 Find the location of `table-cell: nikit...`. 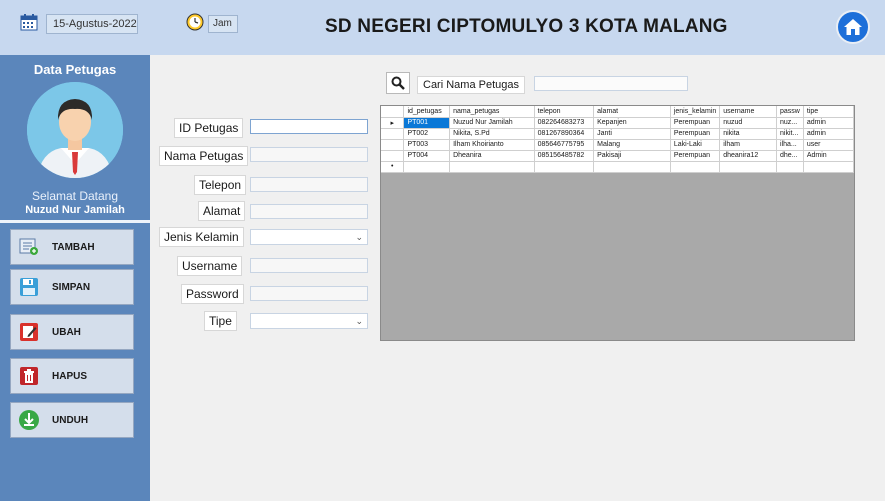

table-cell: nikit... is located at coordinates (790, 134).